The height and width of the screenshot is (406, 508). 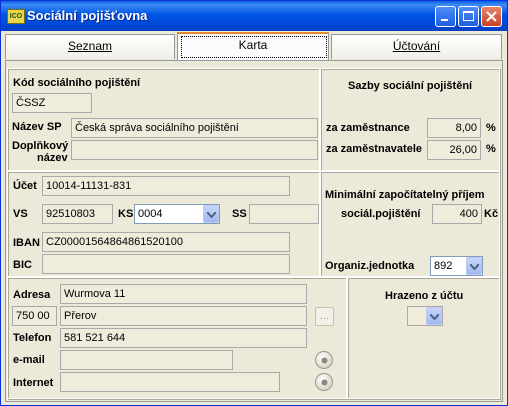 I want to click on kod-label: Kód sociálního pojištění, so click(x=77, y=83).